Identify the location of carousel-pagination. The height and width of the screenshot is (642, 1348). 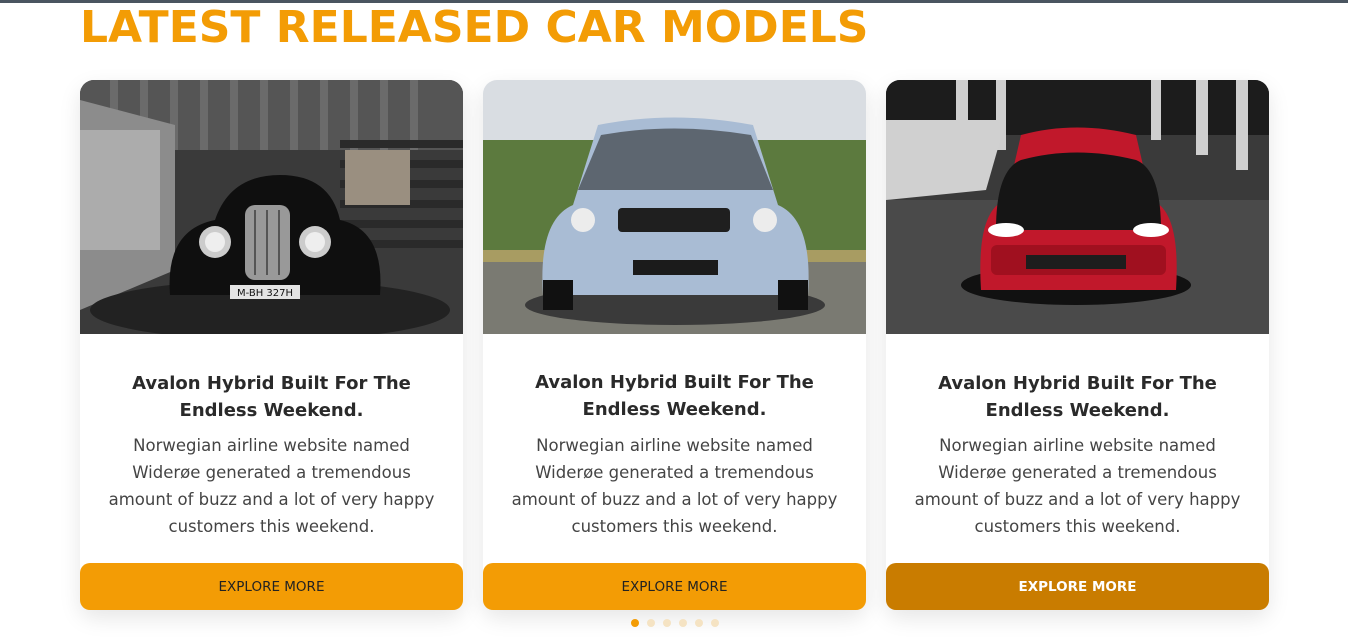
(675, 623).